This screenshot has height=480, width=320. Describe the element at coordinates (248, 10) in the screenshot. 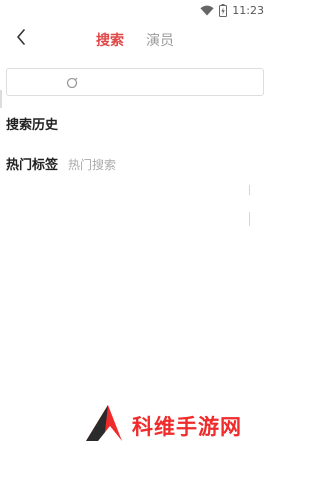

I see `status-time: 11:23` at that location.